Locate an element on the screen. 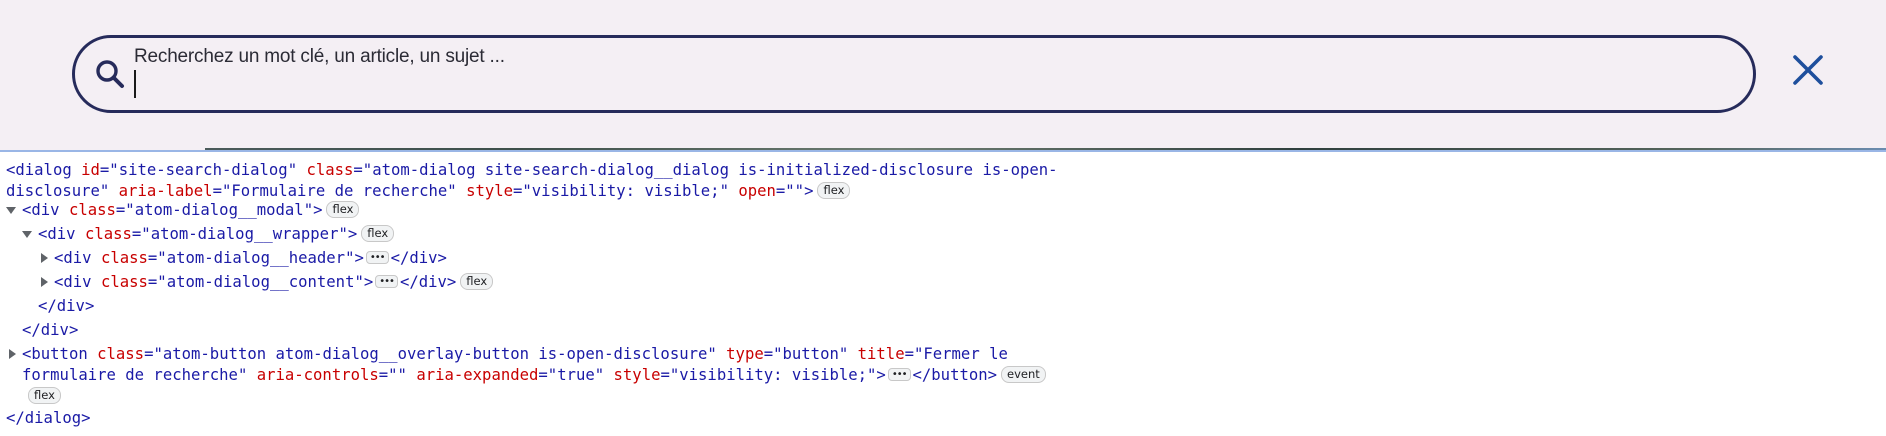 The image size is (1886, 436). close-icon is located at coordinates (1808, 70).